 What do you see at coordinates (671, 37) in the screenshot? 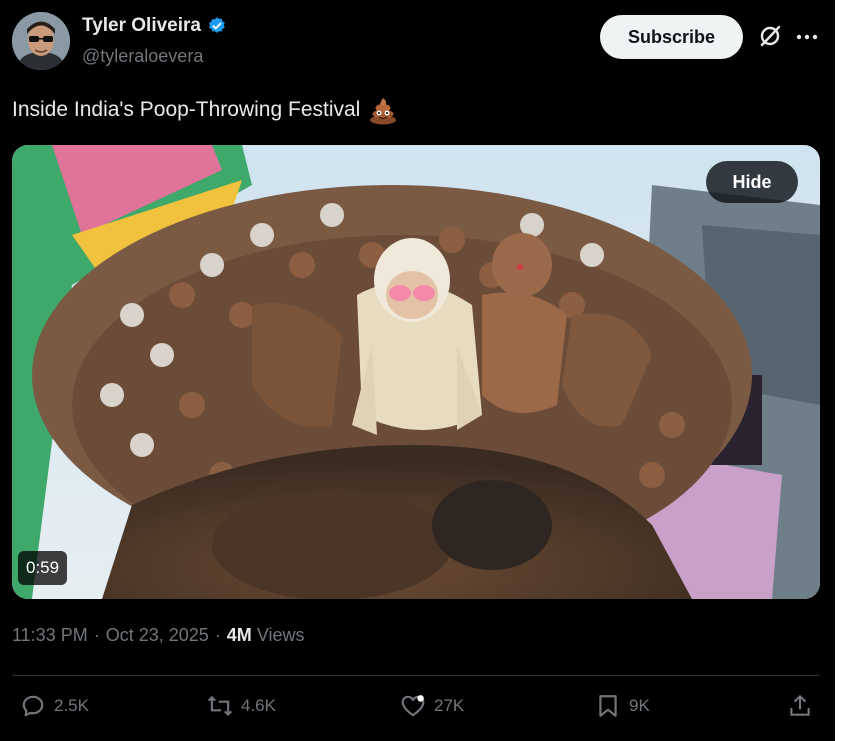
I see `subscribe-button: Subscribe` at bounding box center [671, 37].